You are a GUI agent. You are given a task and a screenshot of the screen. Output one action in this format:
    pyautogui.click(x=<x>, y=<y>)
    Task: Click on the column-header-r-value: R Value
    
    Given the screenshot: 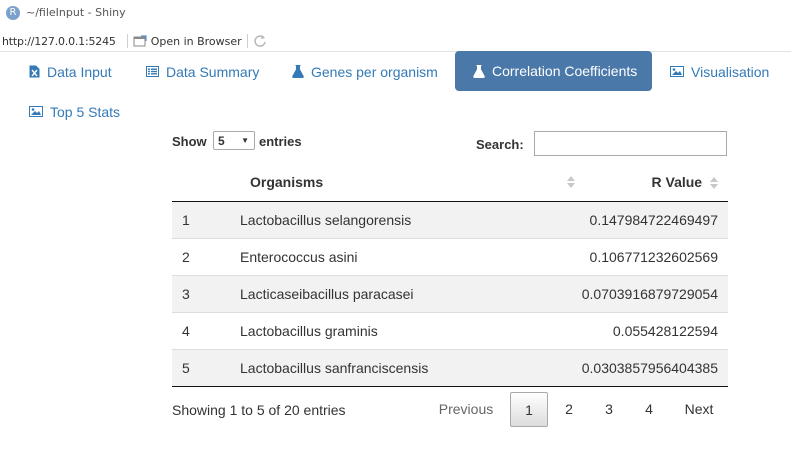 What is the action you would take?
    pyautogui.click(x=621, y=182)
    